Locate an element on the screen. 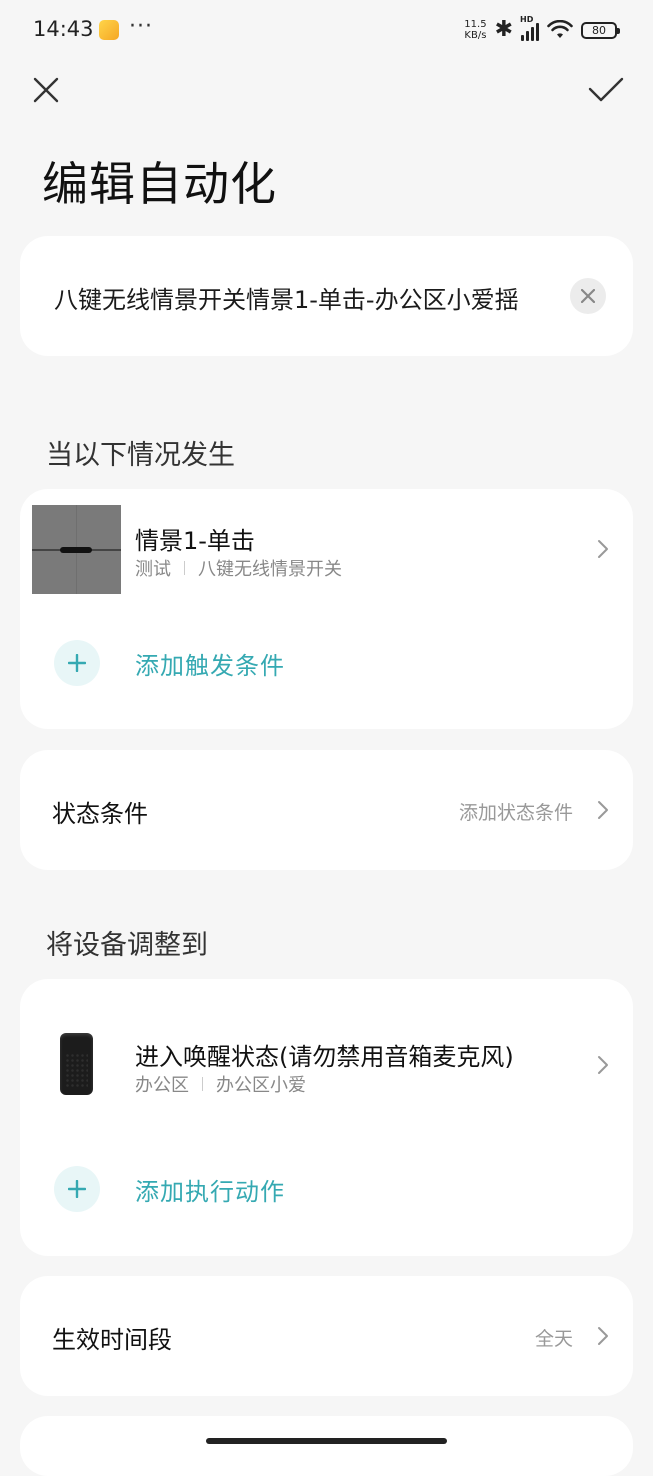 The image size is (653, 1476). clear-icon is located at coordinates (588, 296).